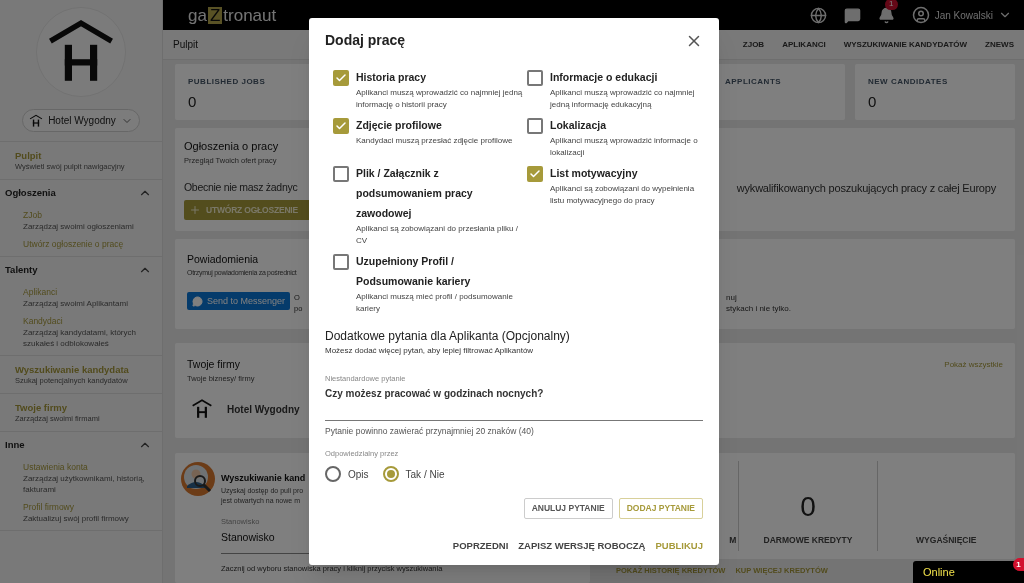  What do you see at coordinates (908, 82) in the screenshot?
I see `stat-label: NEW CANDIDATES` at bounding box center [908, 82].